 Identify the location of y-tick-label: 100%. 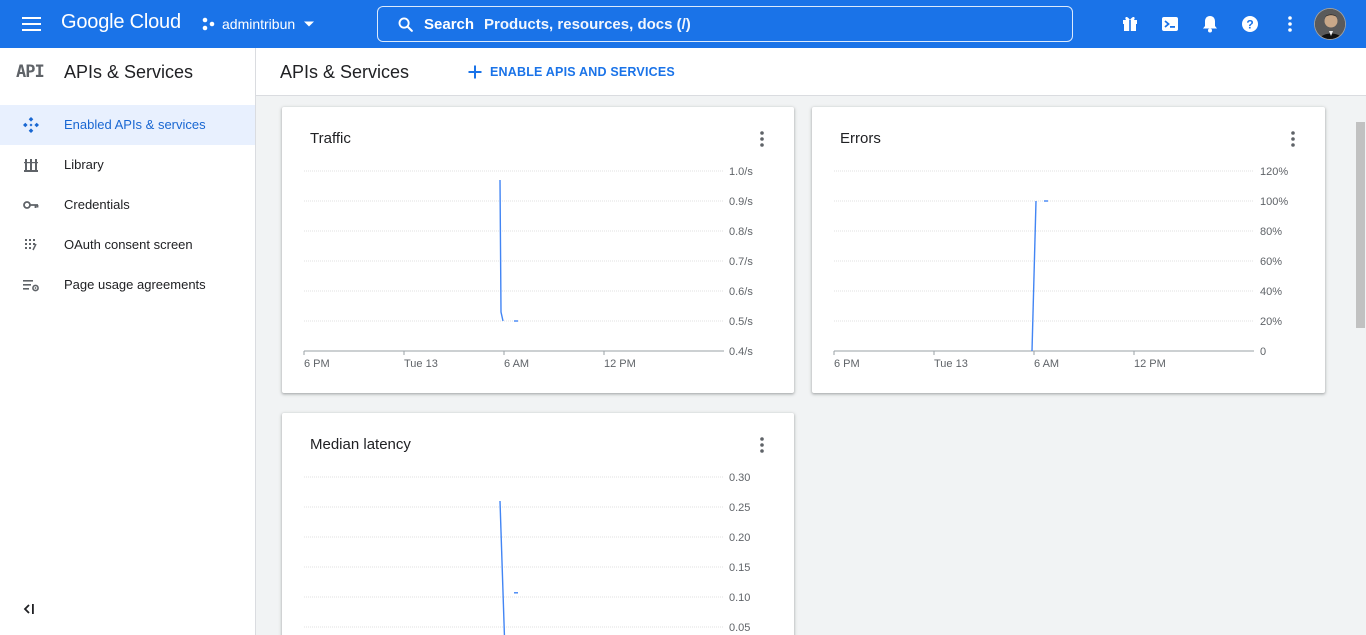
(1274, 202).